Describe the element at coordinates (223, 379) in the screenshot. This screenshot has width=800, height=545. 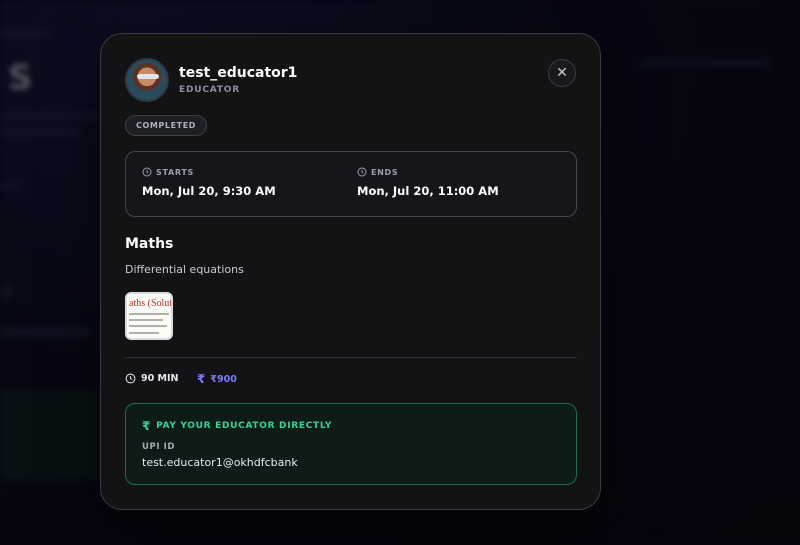
I see `price-value: ₹900` at that location.